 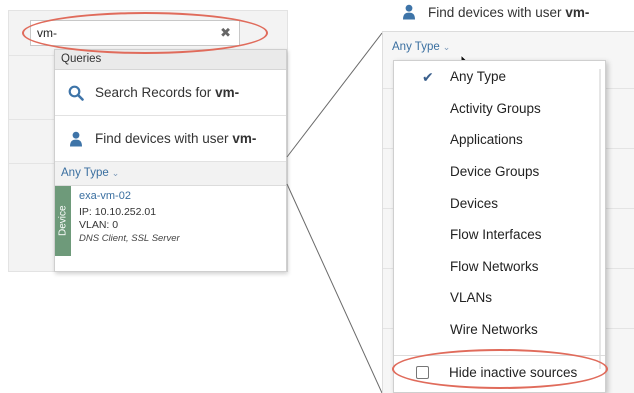 What do you see at coordinates (416, 47) in the screenshot?
I see `zoom-type-filter-label: Any Type` at bounding box center [416, 47].